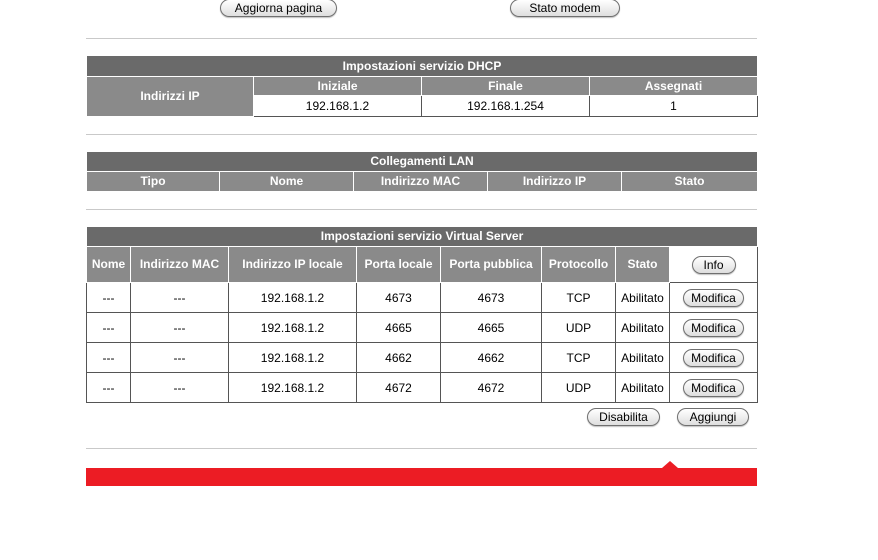  I want to click on vs-cell-public-port: 4665, so click(491, 327).